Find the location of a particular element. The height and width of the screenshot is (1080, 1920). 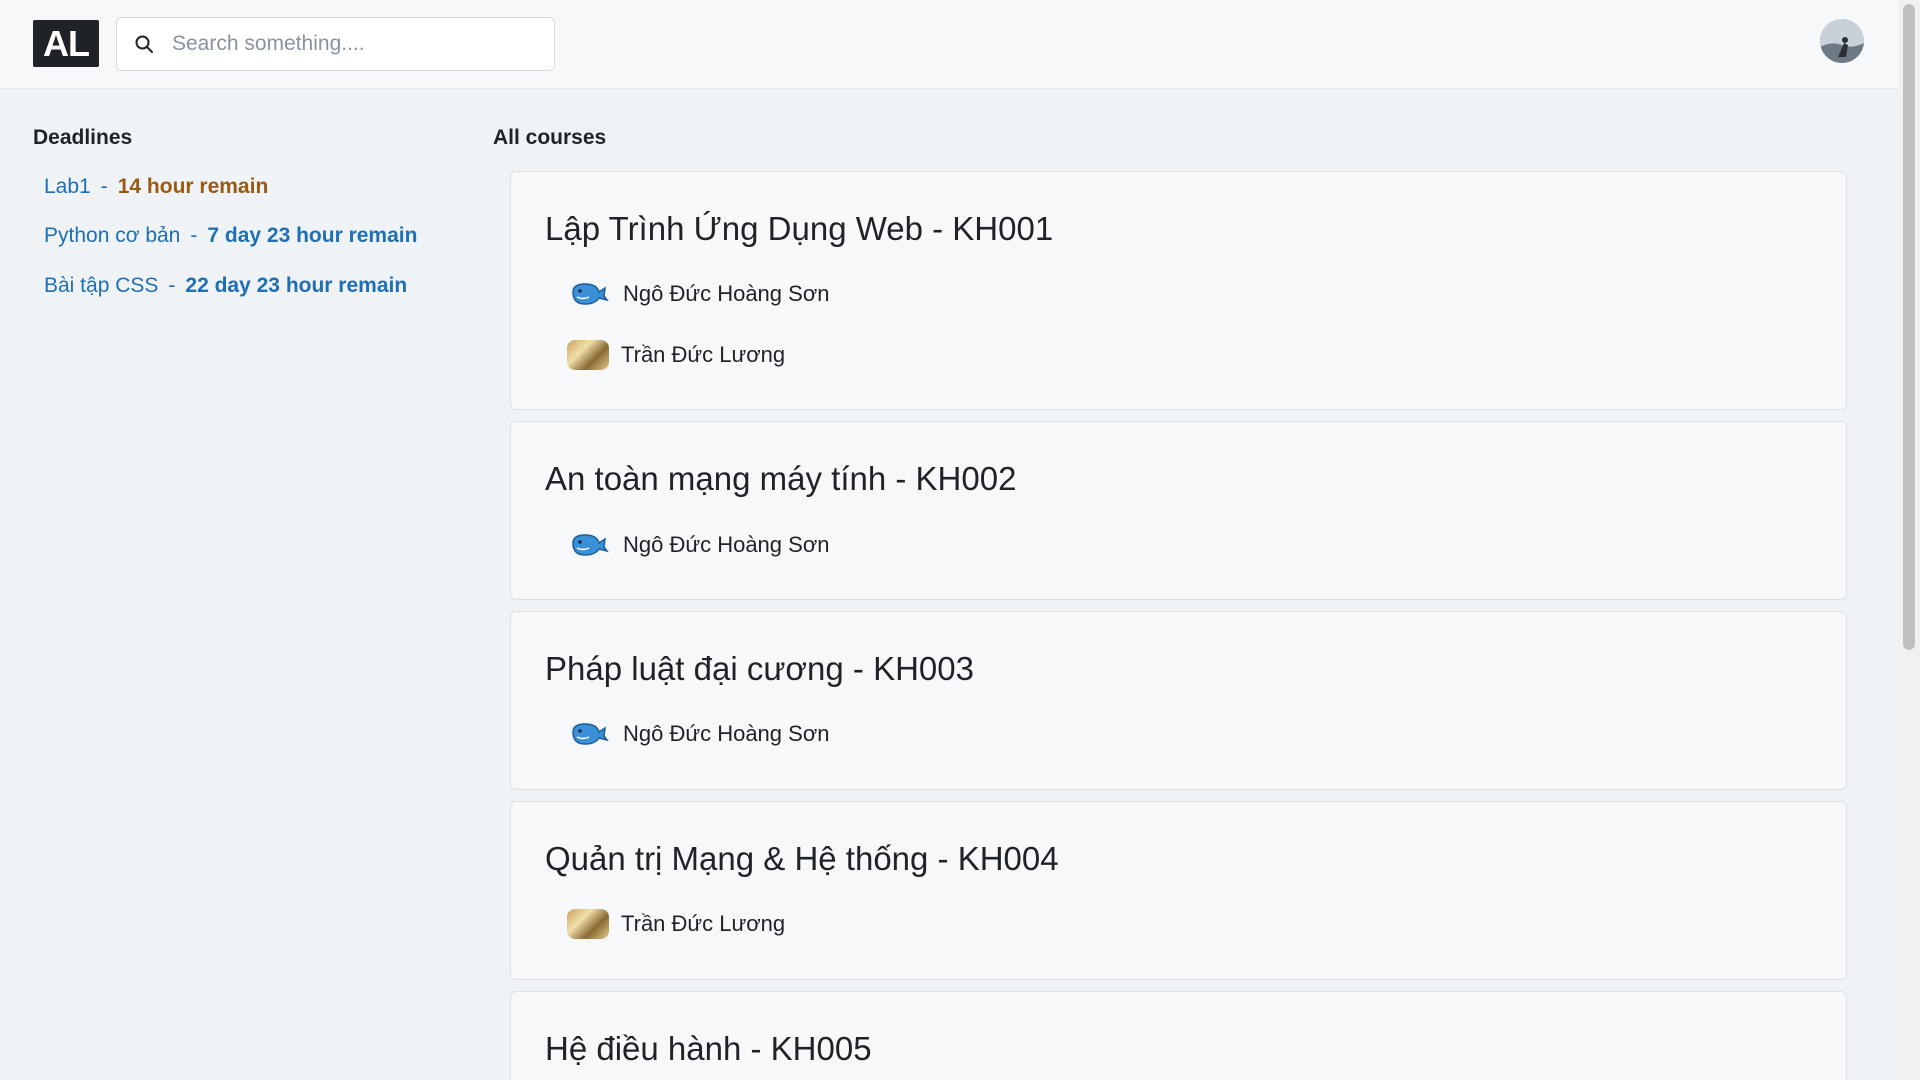

user-avatar is located at coordinates (1842, 41).